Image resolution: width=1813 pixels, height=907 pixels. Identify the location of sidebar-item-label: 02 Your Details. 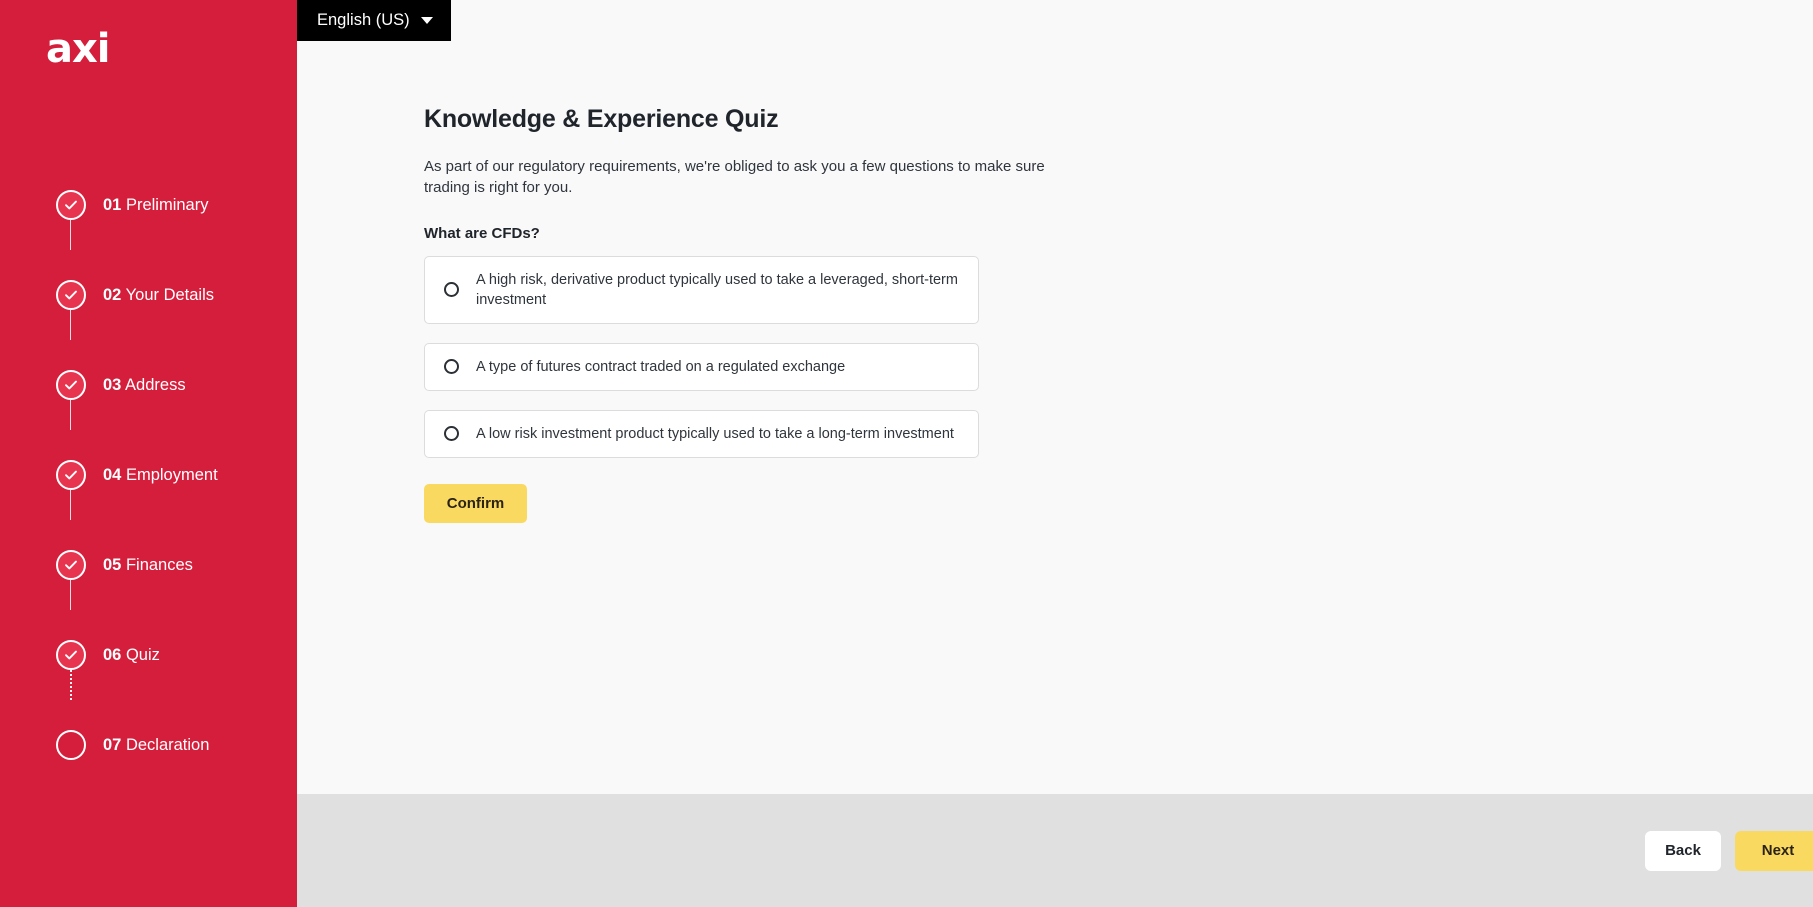
(158, 295).